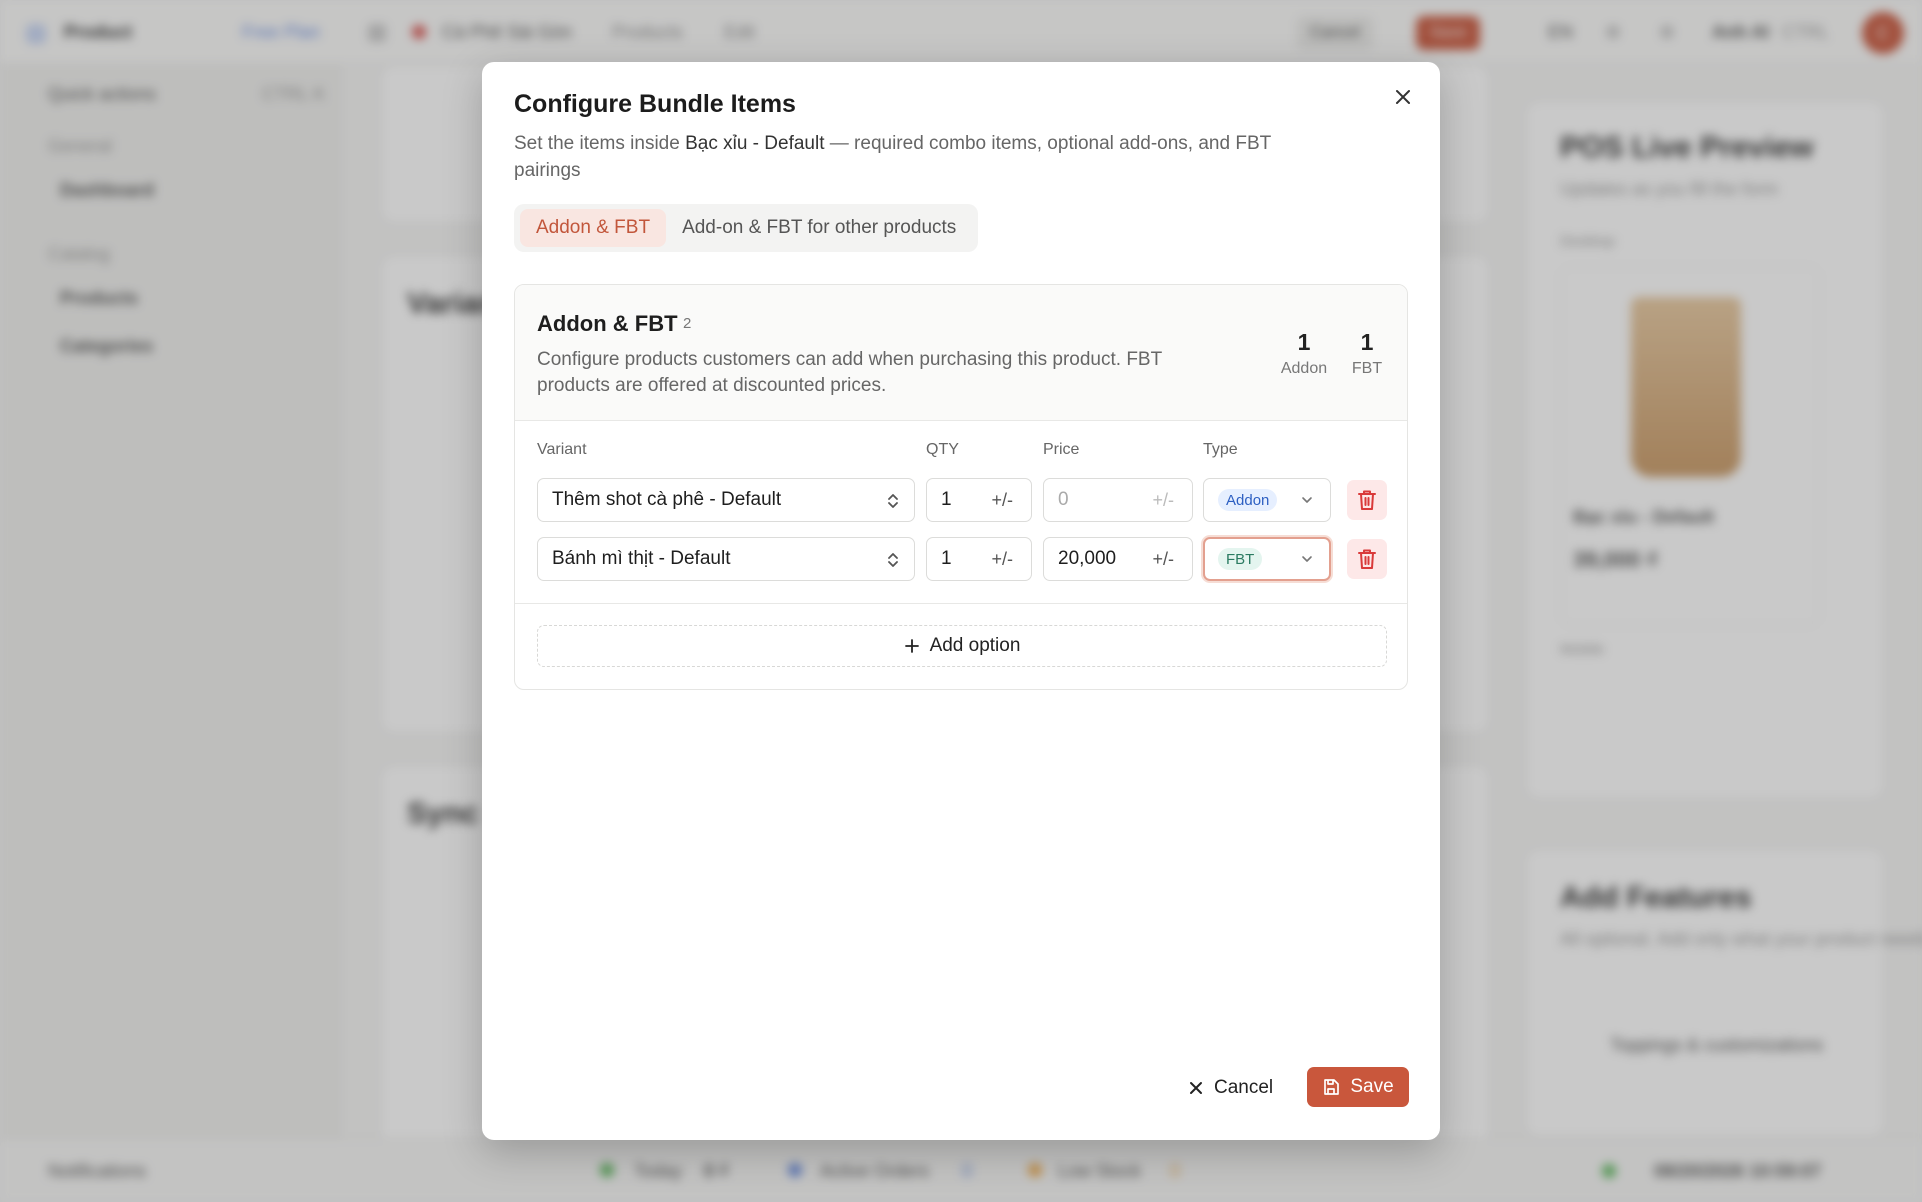  I want to click on fbt-stat-value: 1, so click(1367, 342).